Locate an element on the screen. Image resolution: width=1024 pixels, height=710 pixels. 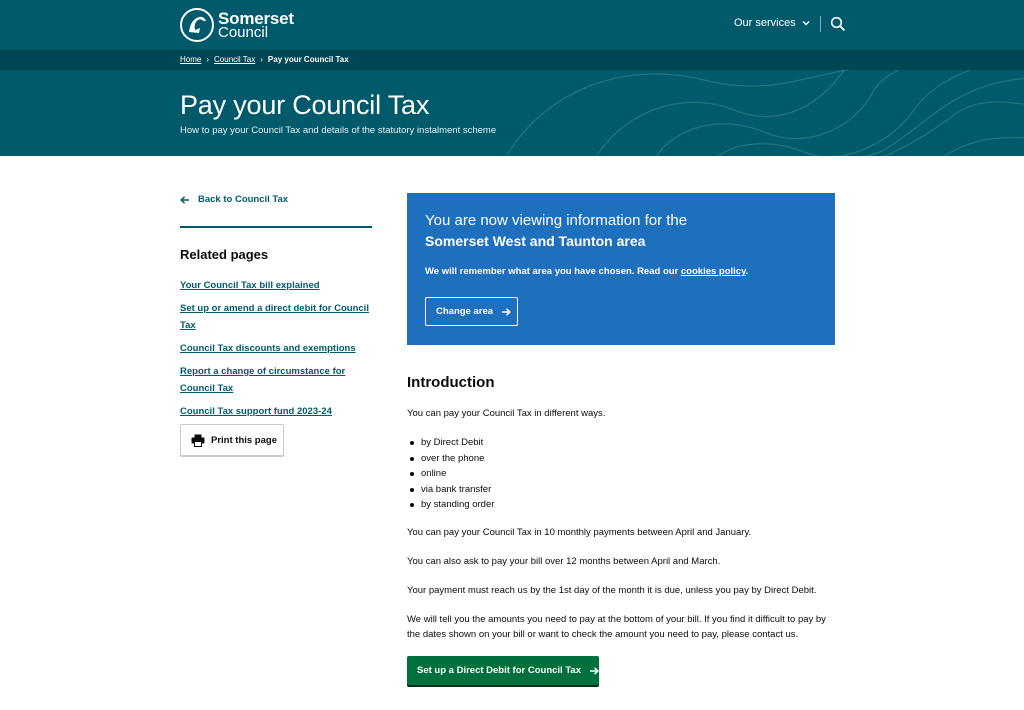
area-notice-intro: You are now viewing information for the is located at coordinates (556, 220).